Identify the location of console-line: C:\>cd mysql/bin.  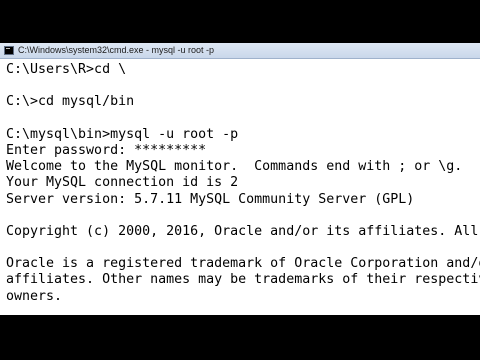
(70, 102).